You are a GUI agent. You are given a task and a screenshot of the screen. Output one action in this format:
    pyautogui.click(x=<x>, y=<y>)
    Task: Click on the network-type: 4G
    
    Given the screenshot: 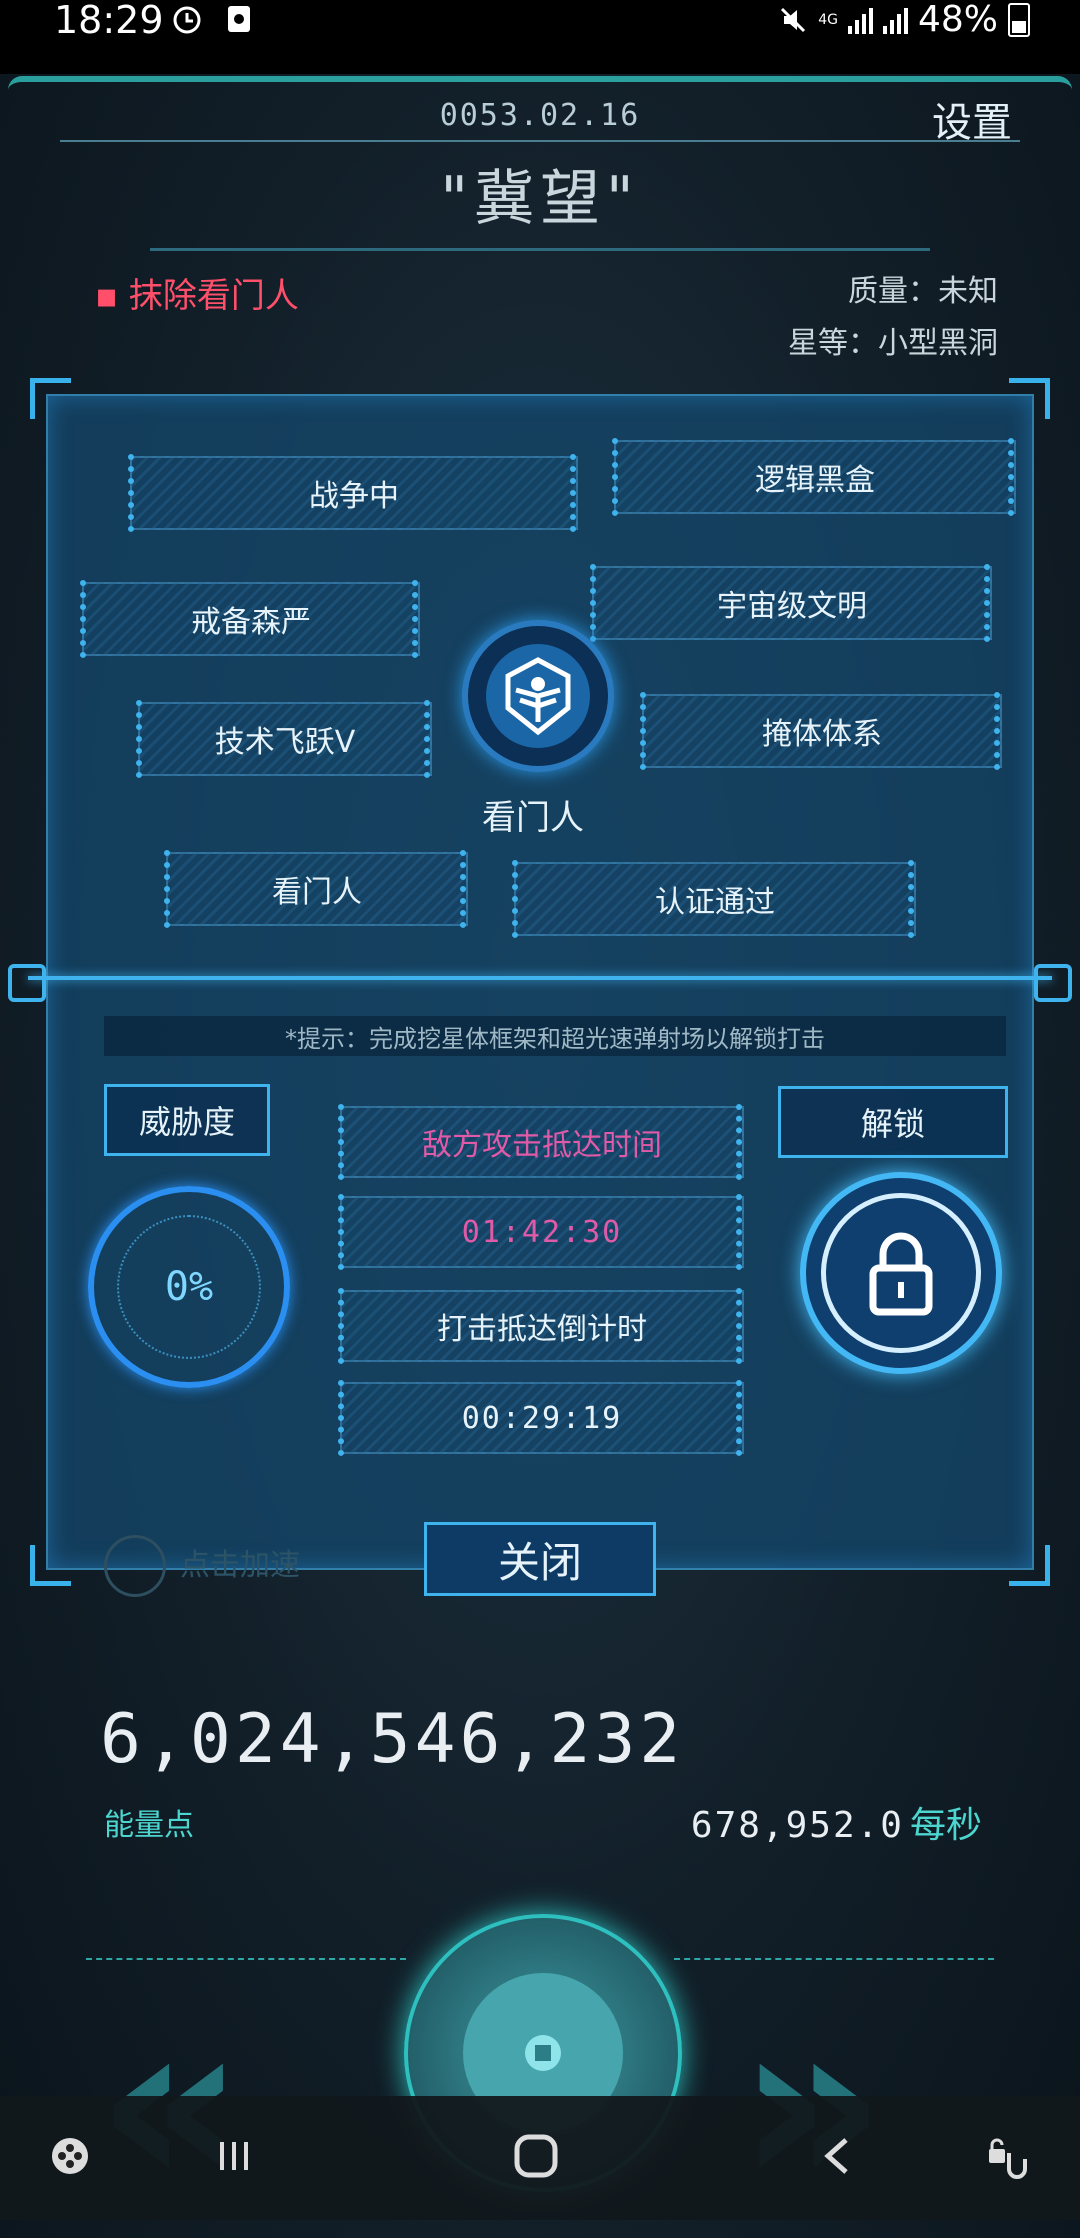 What is the action you would take?
    pyautogui.click(x=828, y=20)
    